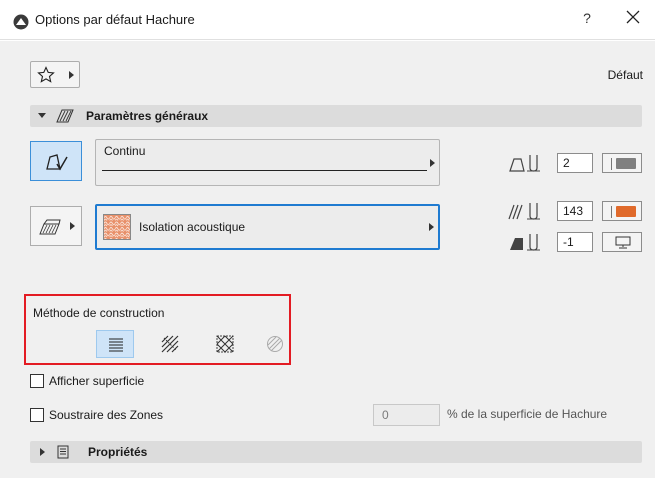 This screenshot has width=655, height=478. Describe the element at coordinates (192, 227) in the screenshot. I see `fill-type-name: Isolation acoustique` at that location.